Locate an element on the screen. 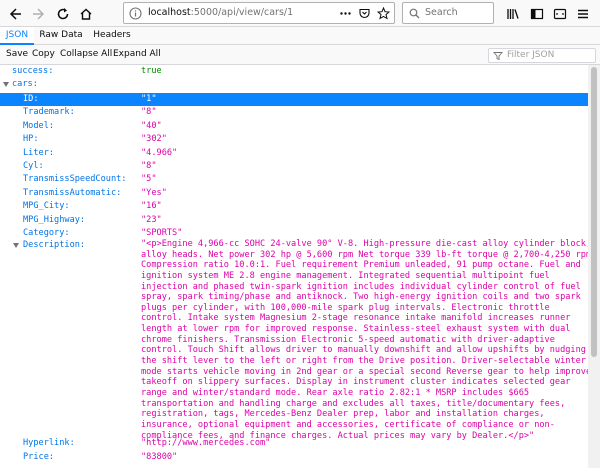 The image size is (600, 468). json-key: ID: is located at coordinates (31, 99).